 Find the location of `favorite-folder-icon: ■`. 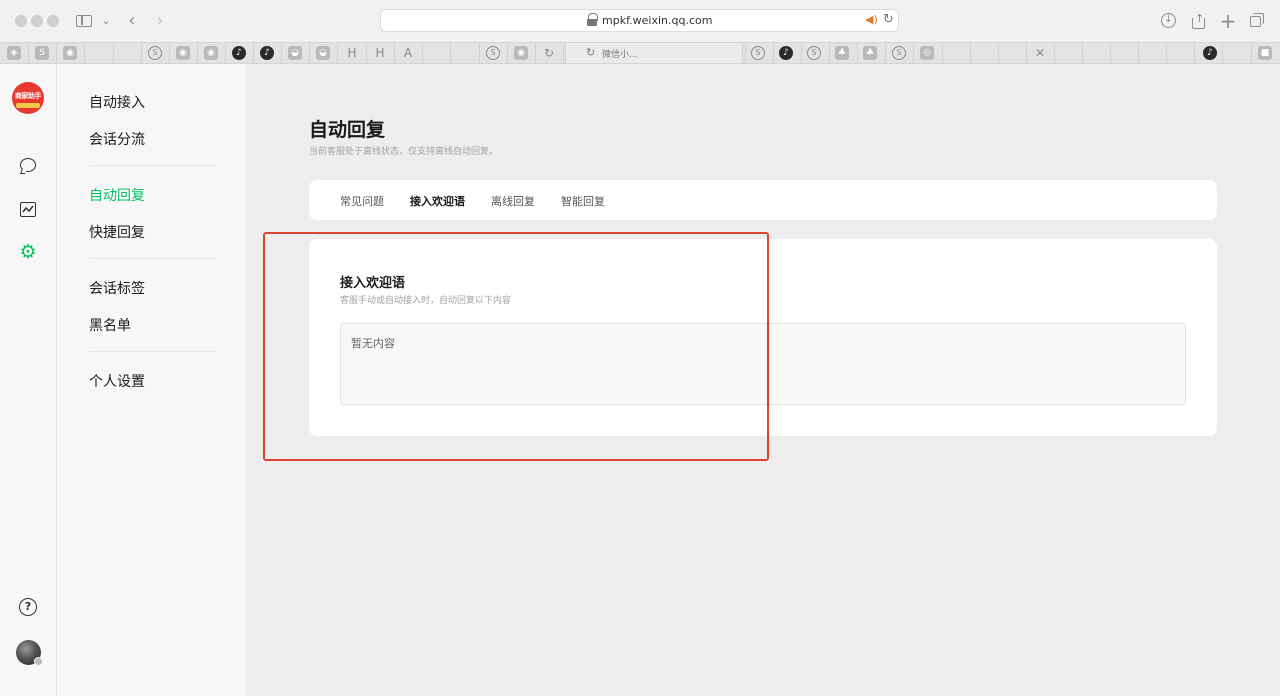

favorite-folder-icon: ■ is located at coordinates (1265, 53).